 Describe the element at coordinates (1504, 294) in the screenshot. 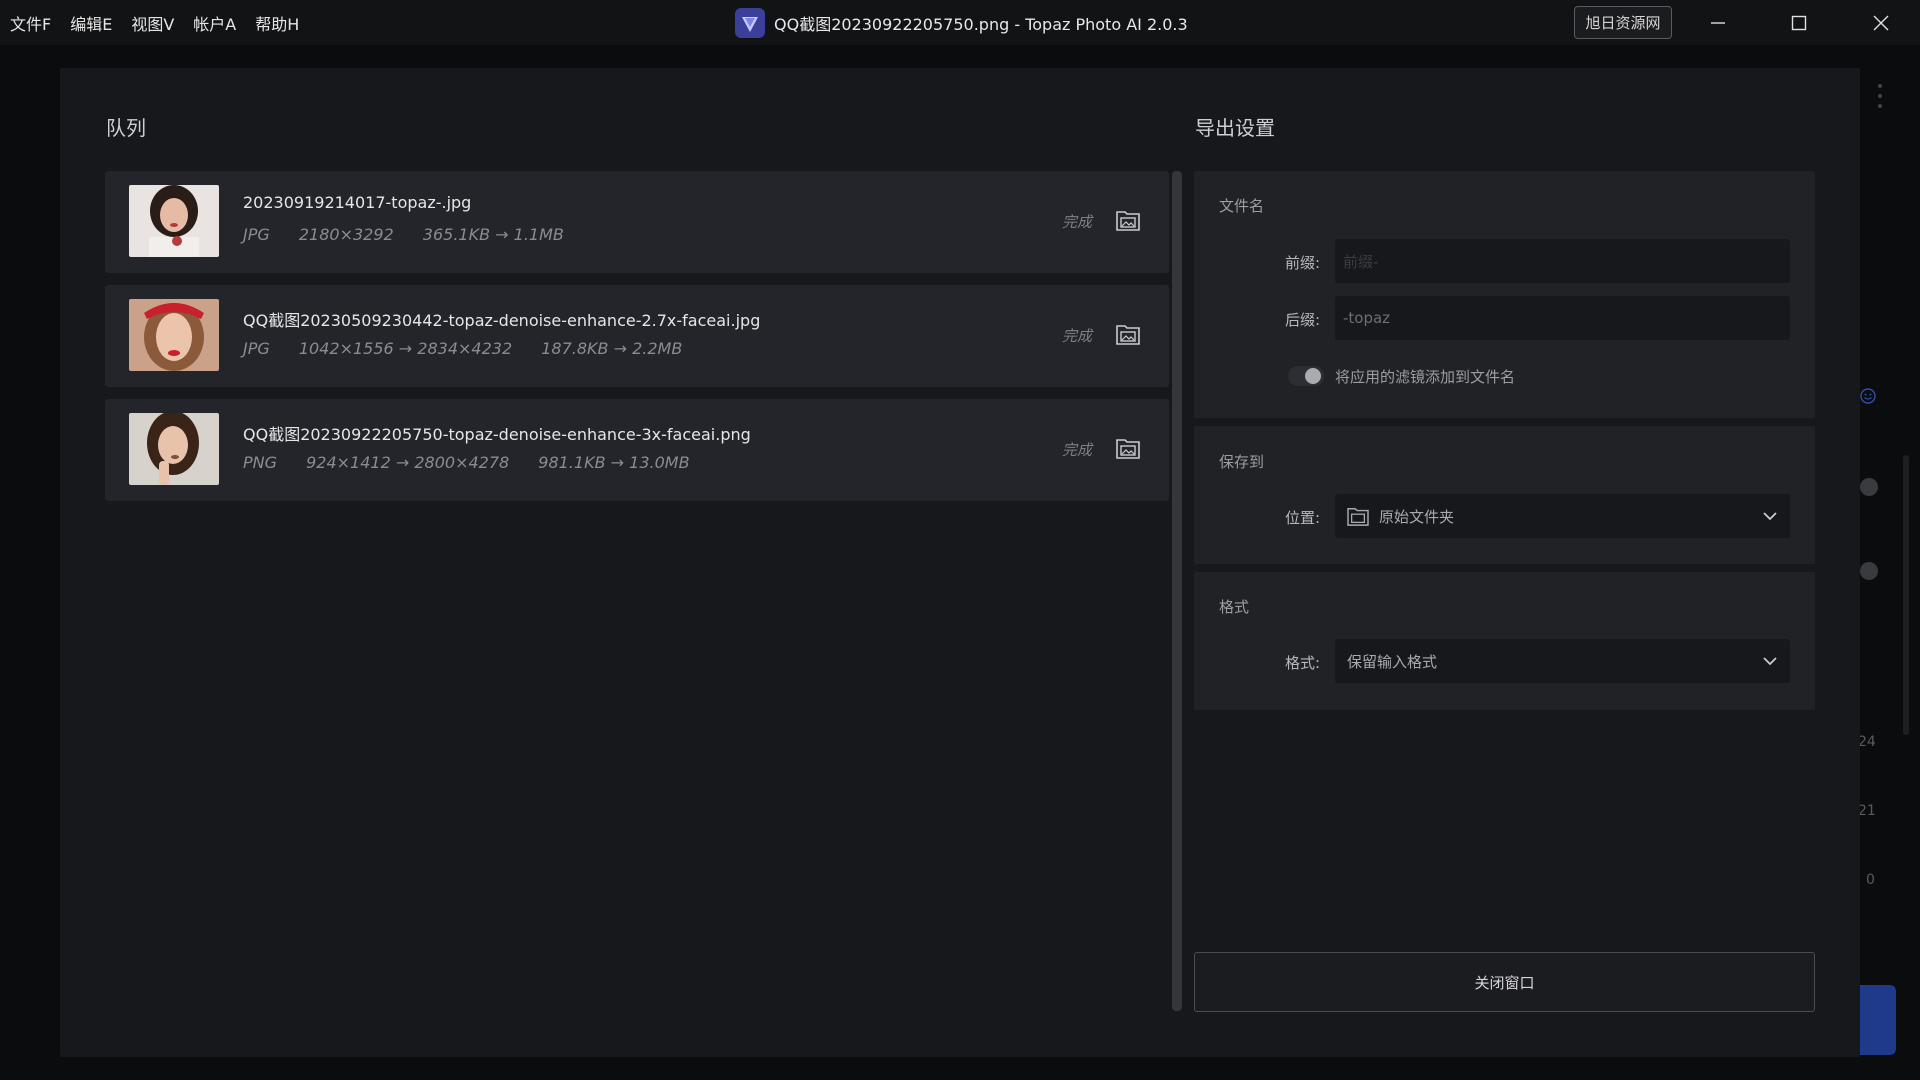

I see `filename-section: 文件名 前缀: 前缀- 后缀: -topaz 将应用的滤镜添加到文件名` at that location.